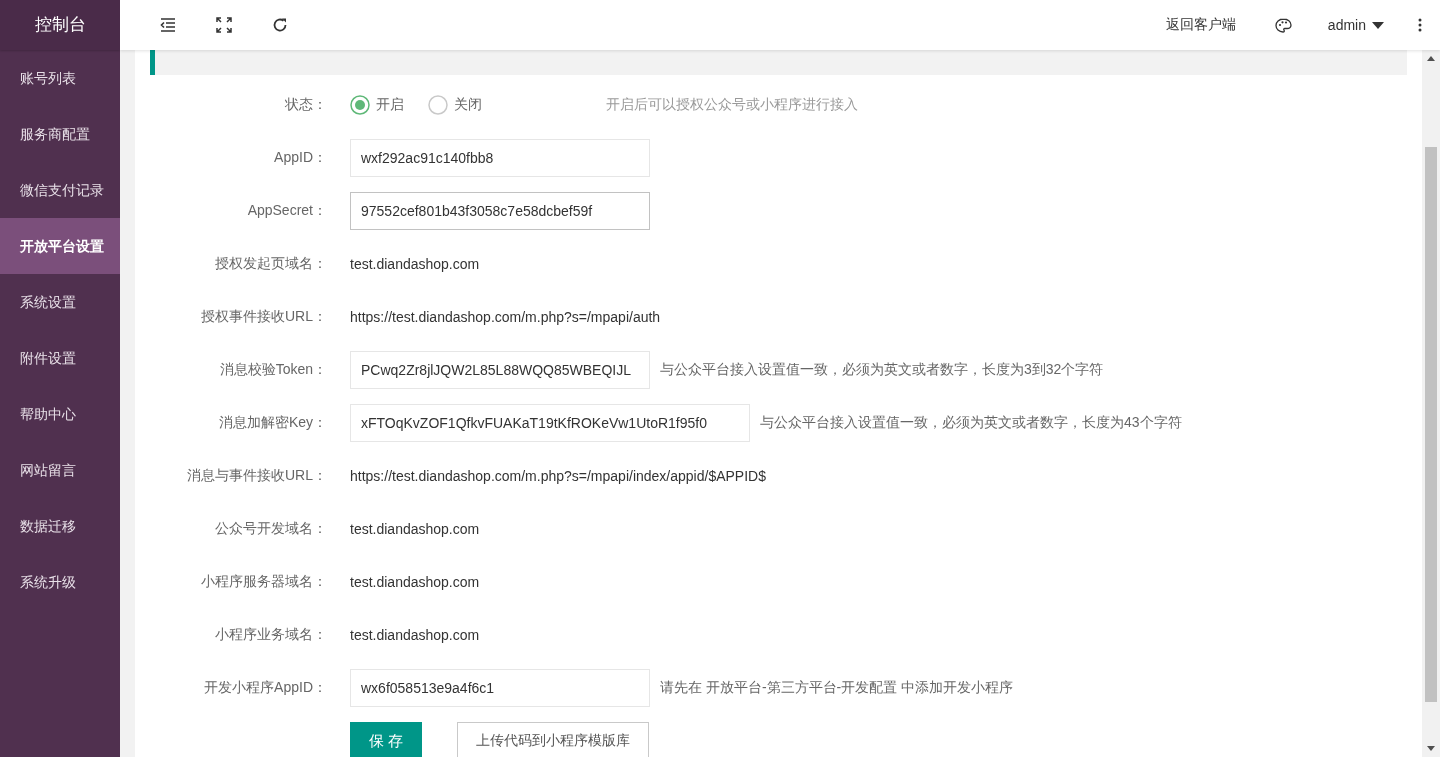 This screenshot has width=1440, height=757. Describe the element at coordinates (168, 25) in the screenshot. I see `collapse-menu-icon` at that location.